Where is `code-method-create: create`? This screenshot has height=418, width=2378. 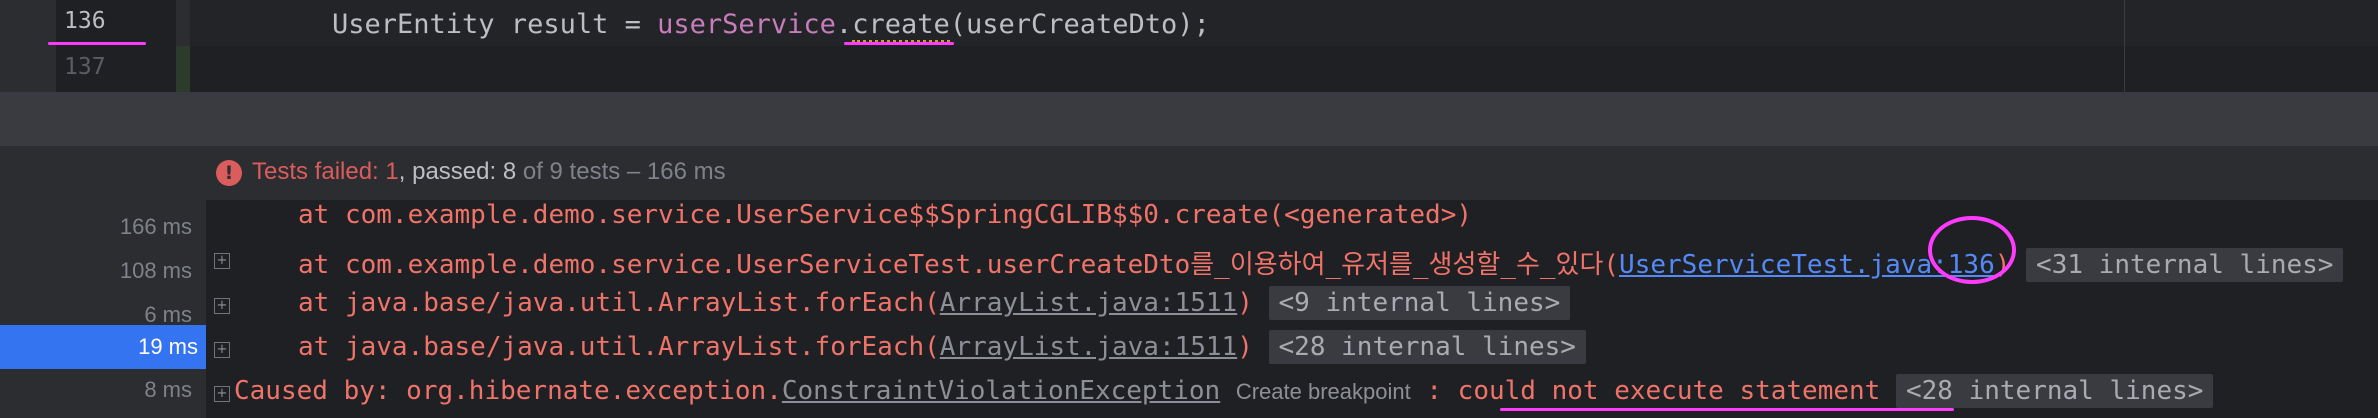 code-method-create: create is located at coordinates (901, 26).